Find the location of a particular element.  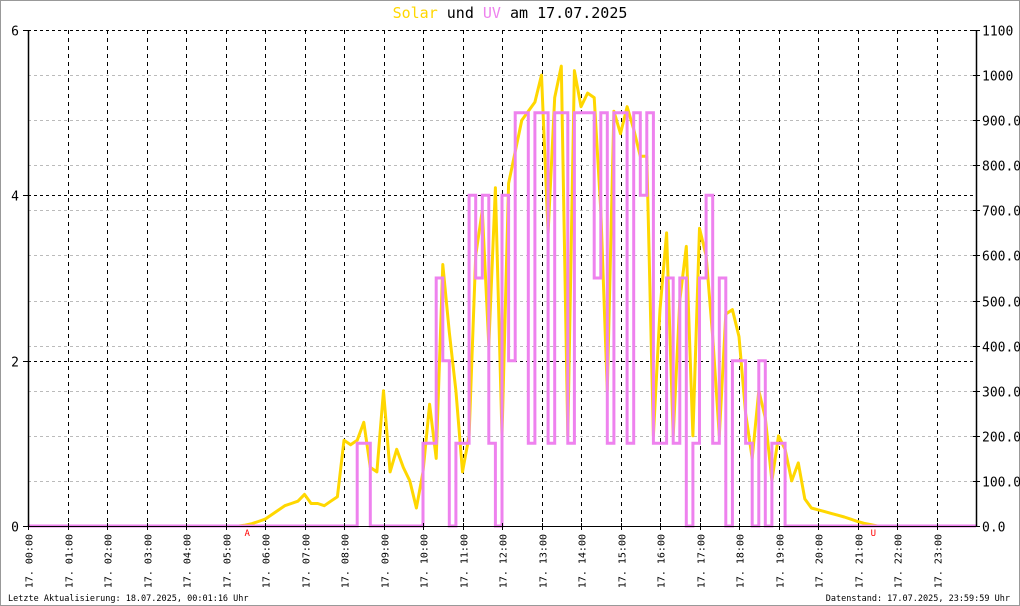

left-tick-label: 4 is located at coordinates (15, 197).